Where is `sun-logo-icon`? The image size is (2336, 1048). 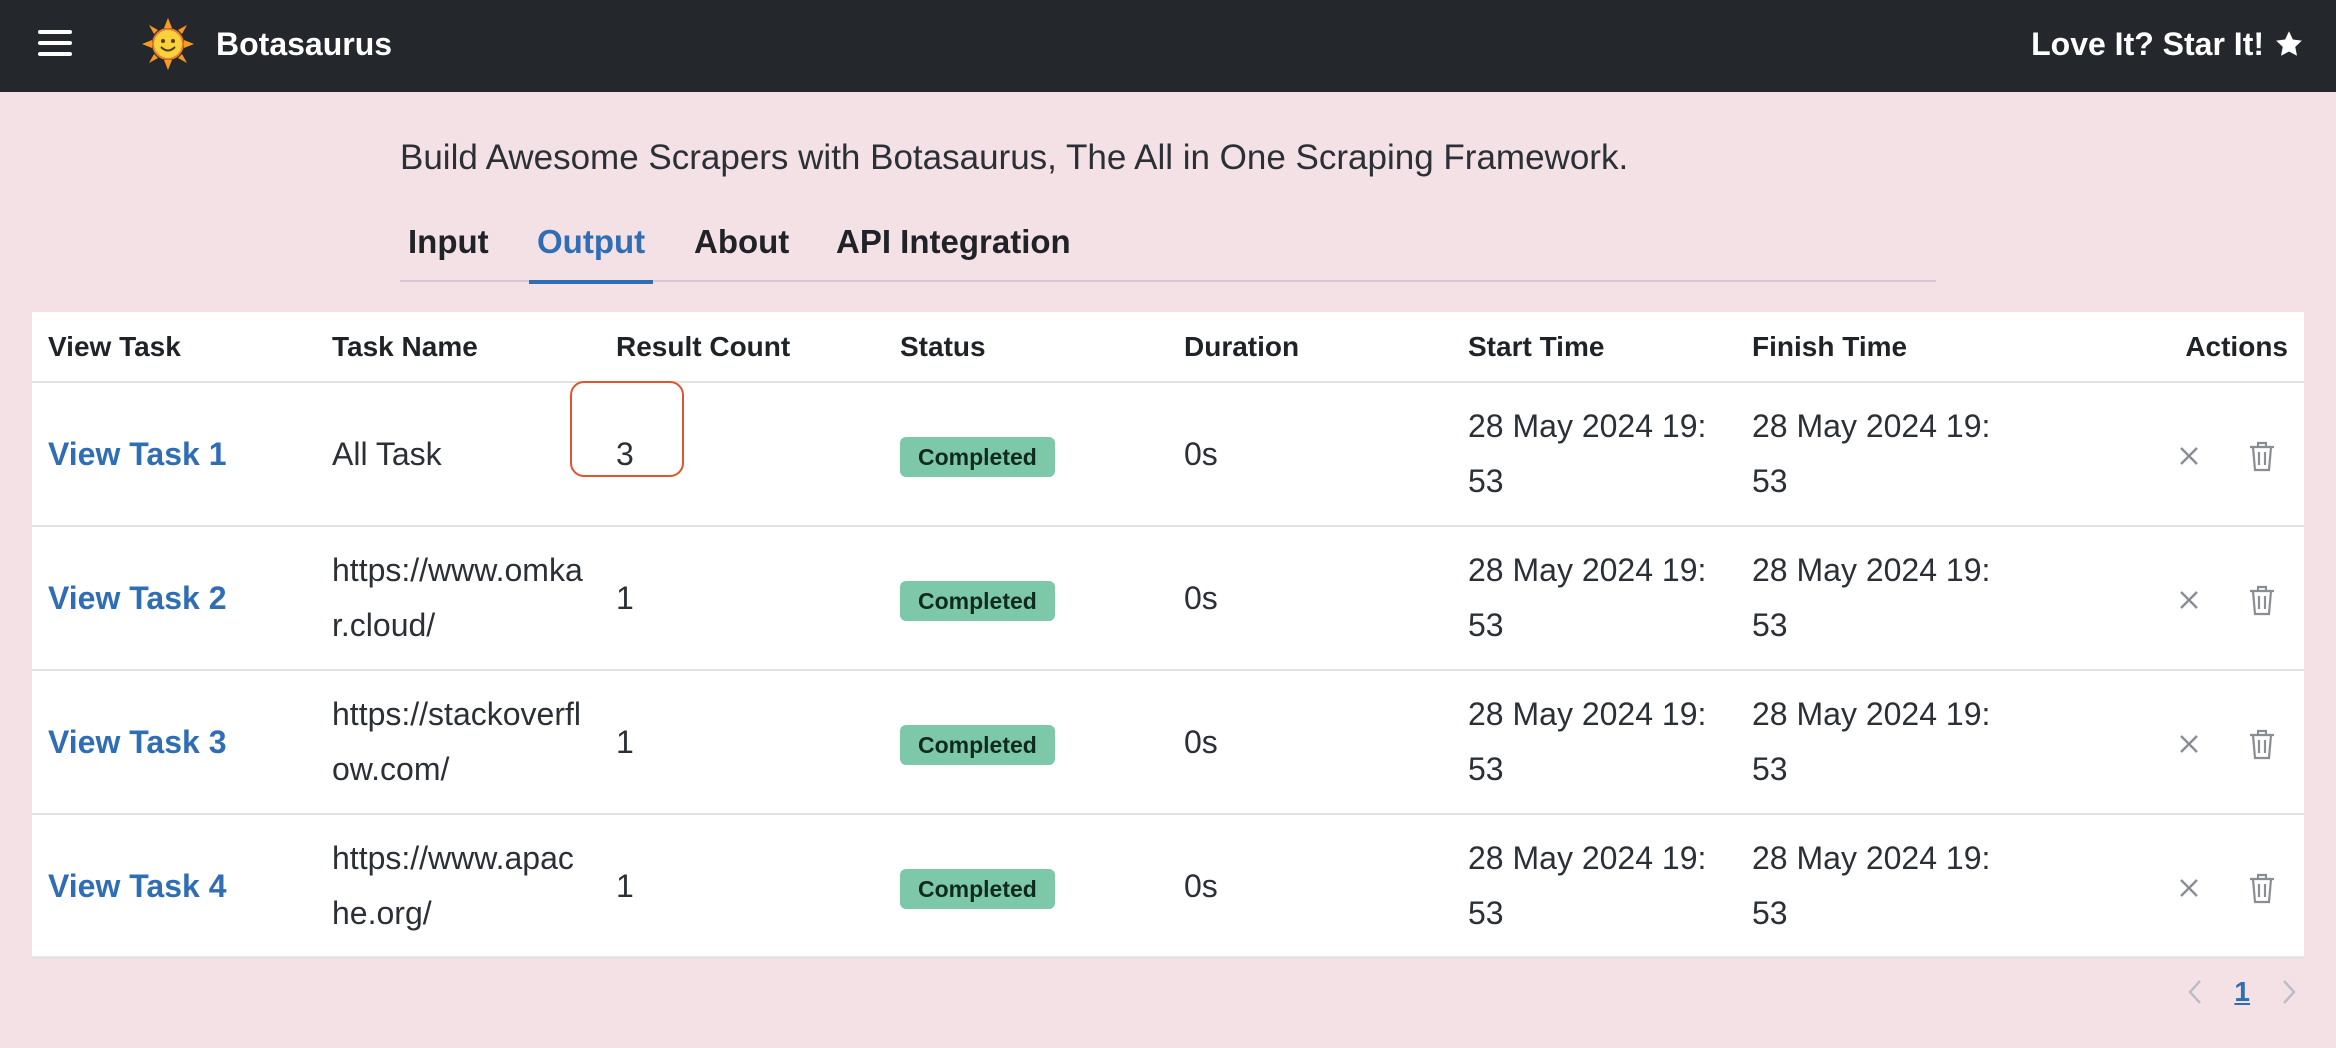 sun-logo-icon is located at coordinates (168, 44).